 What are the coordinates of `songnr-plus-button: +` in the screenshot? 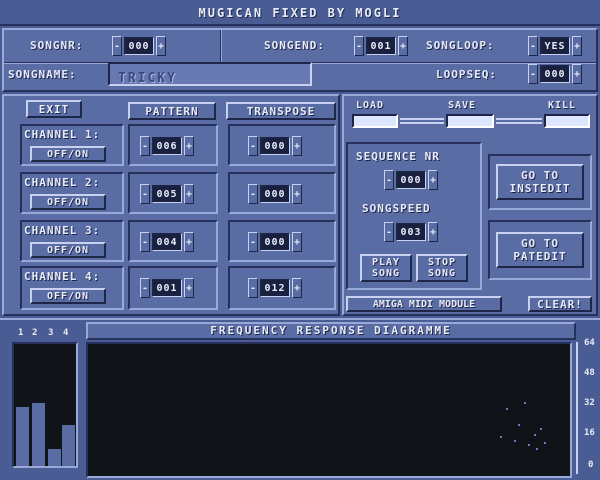 It's located at (161, 46).